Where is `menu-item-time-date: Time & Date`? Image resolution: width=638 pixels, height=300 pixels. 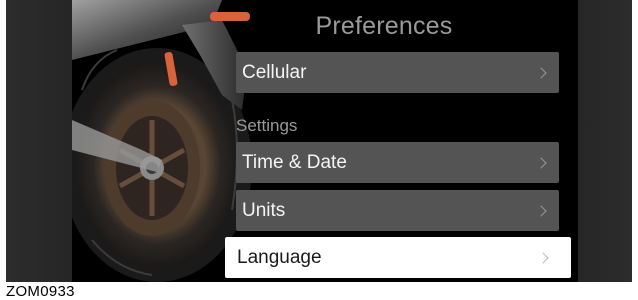
menu-item-time-date: Time & Date is located at coordinates (397, 162).